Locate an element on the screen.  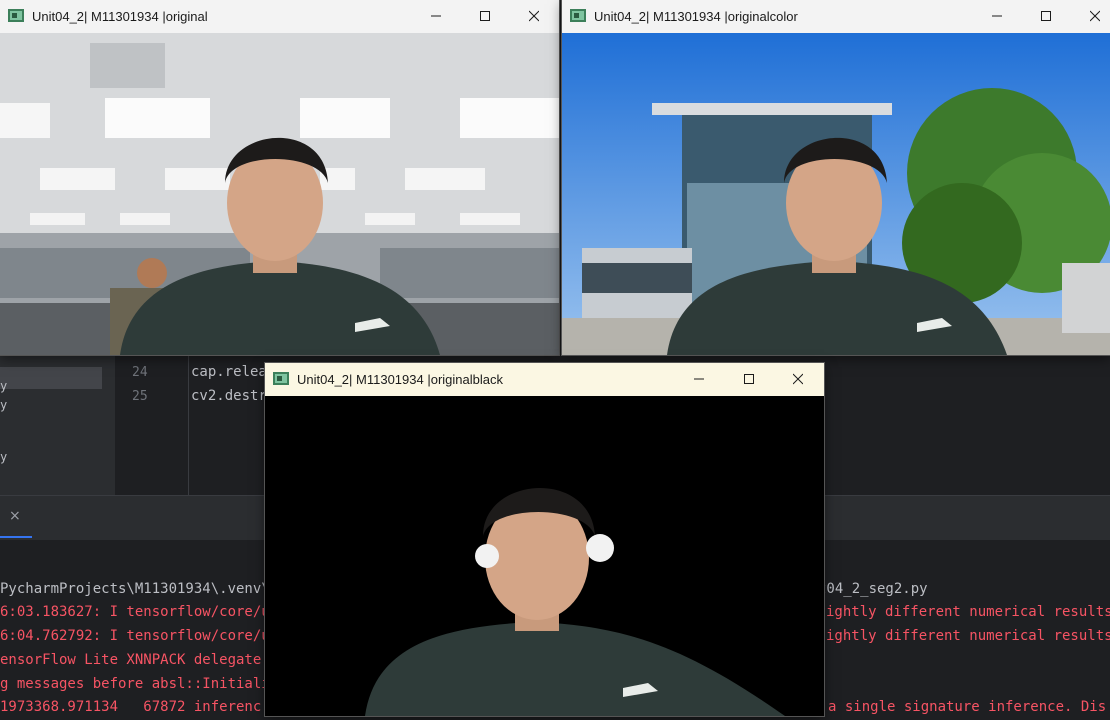
console-line: g messages before absl::Initiali is located at coordinates (135, 684).